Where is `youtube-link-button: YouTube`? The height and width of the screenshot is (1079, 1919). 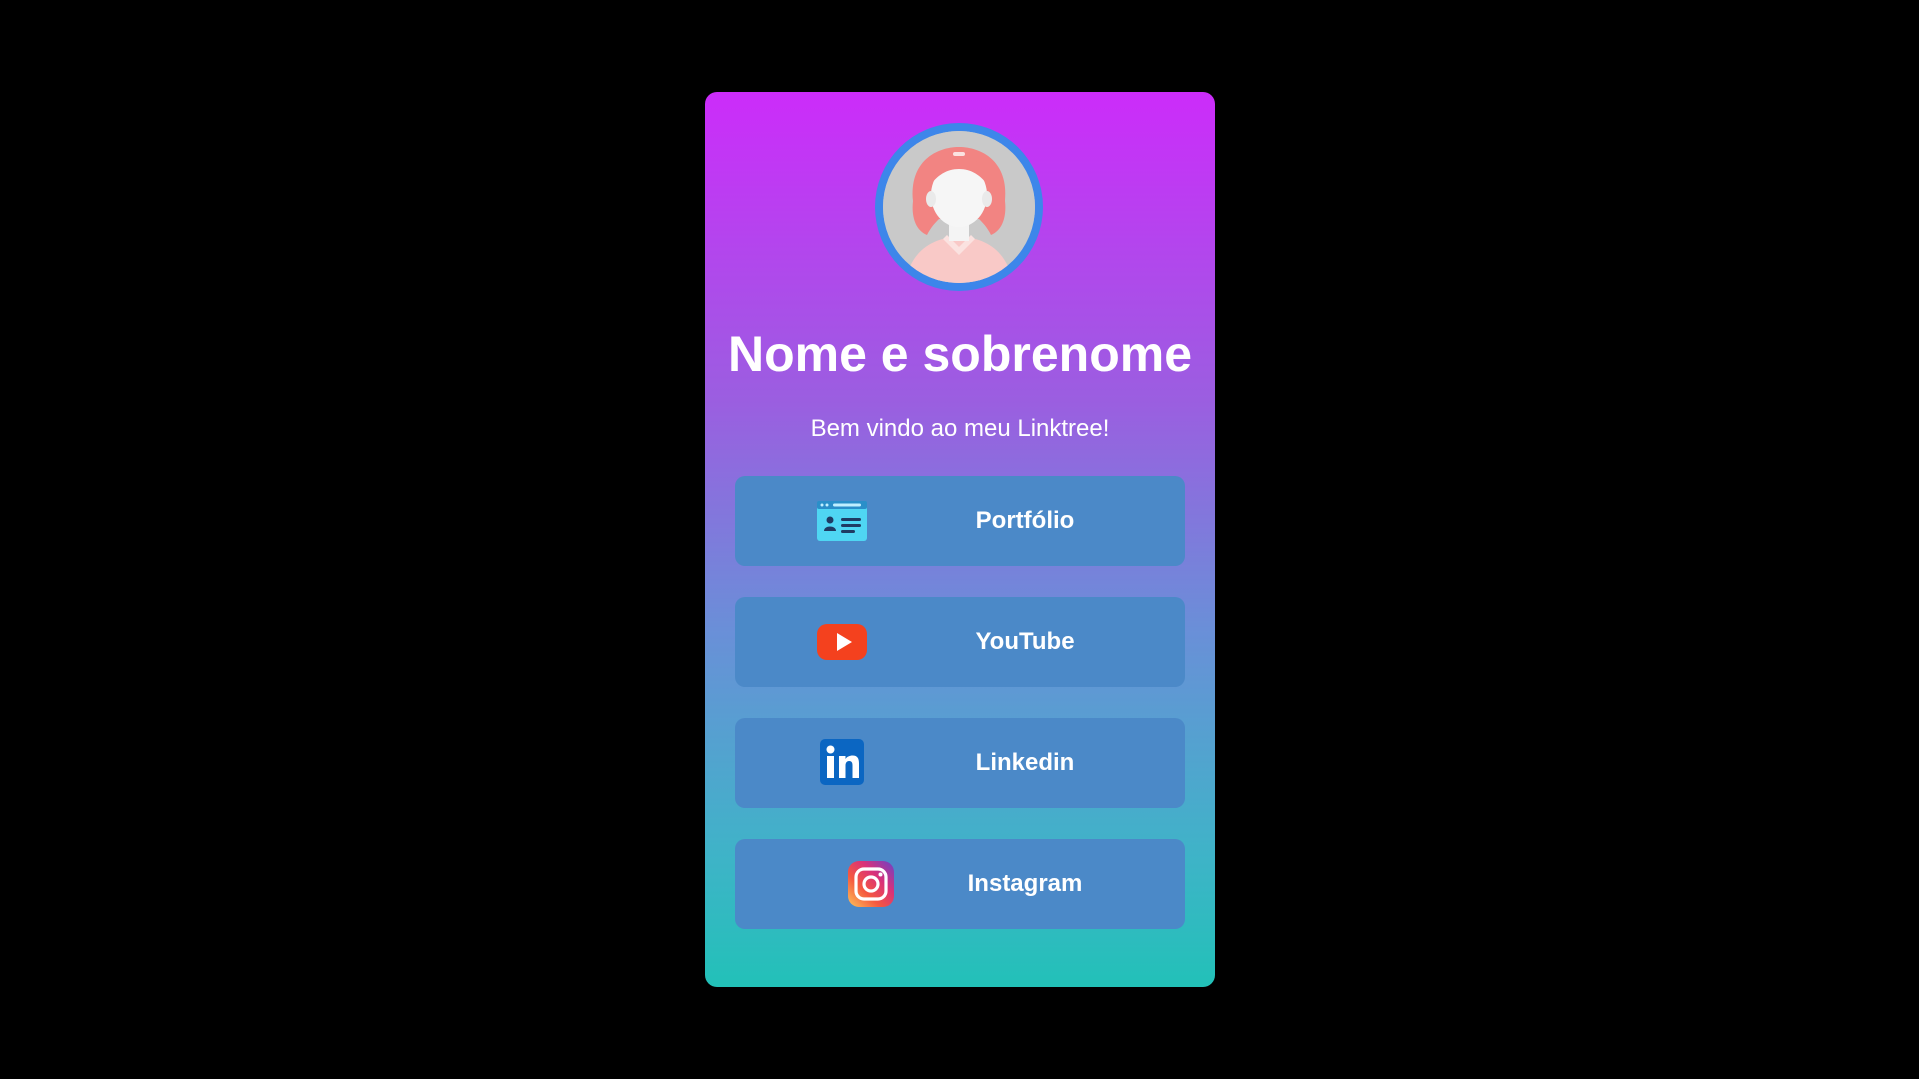
youtube-link-button: YouTube is located at coordinates (960, 642).